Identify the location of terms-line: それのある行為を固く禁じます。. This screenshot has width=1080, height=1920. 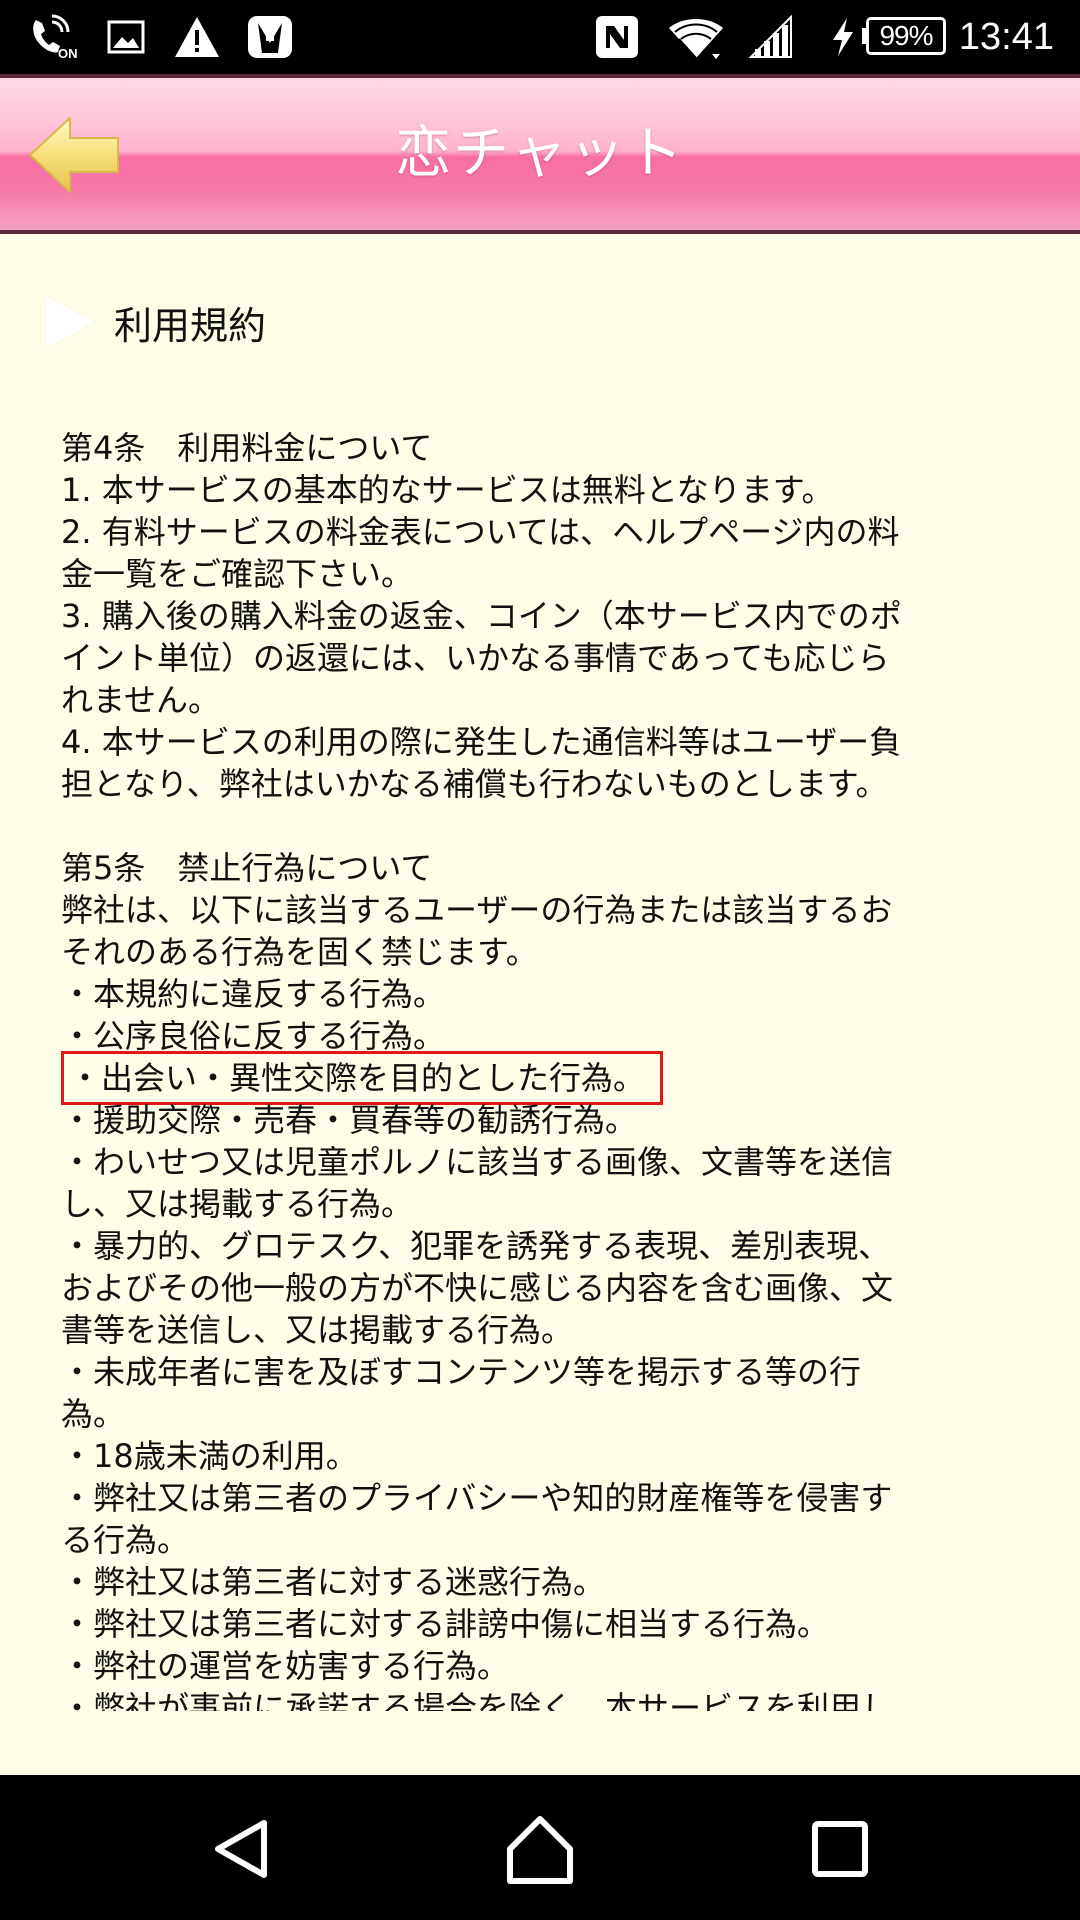
(299, 952).